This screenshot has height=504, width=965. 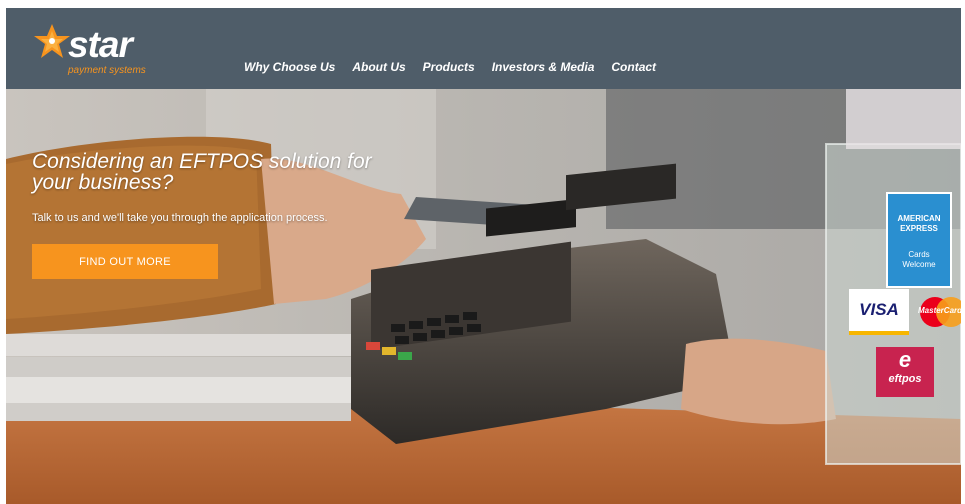 I want to click on eftpos-text: eftpos, so click(x=905, y=379).